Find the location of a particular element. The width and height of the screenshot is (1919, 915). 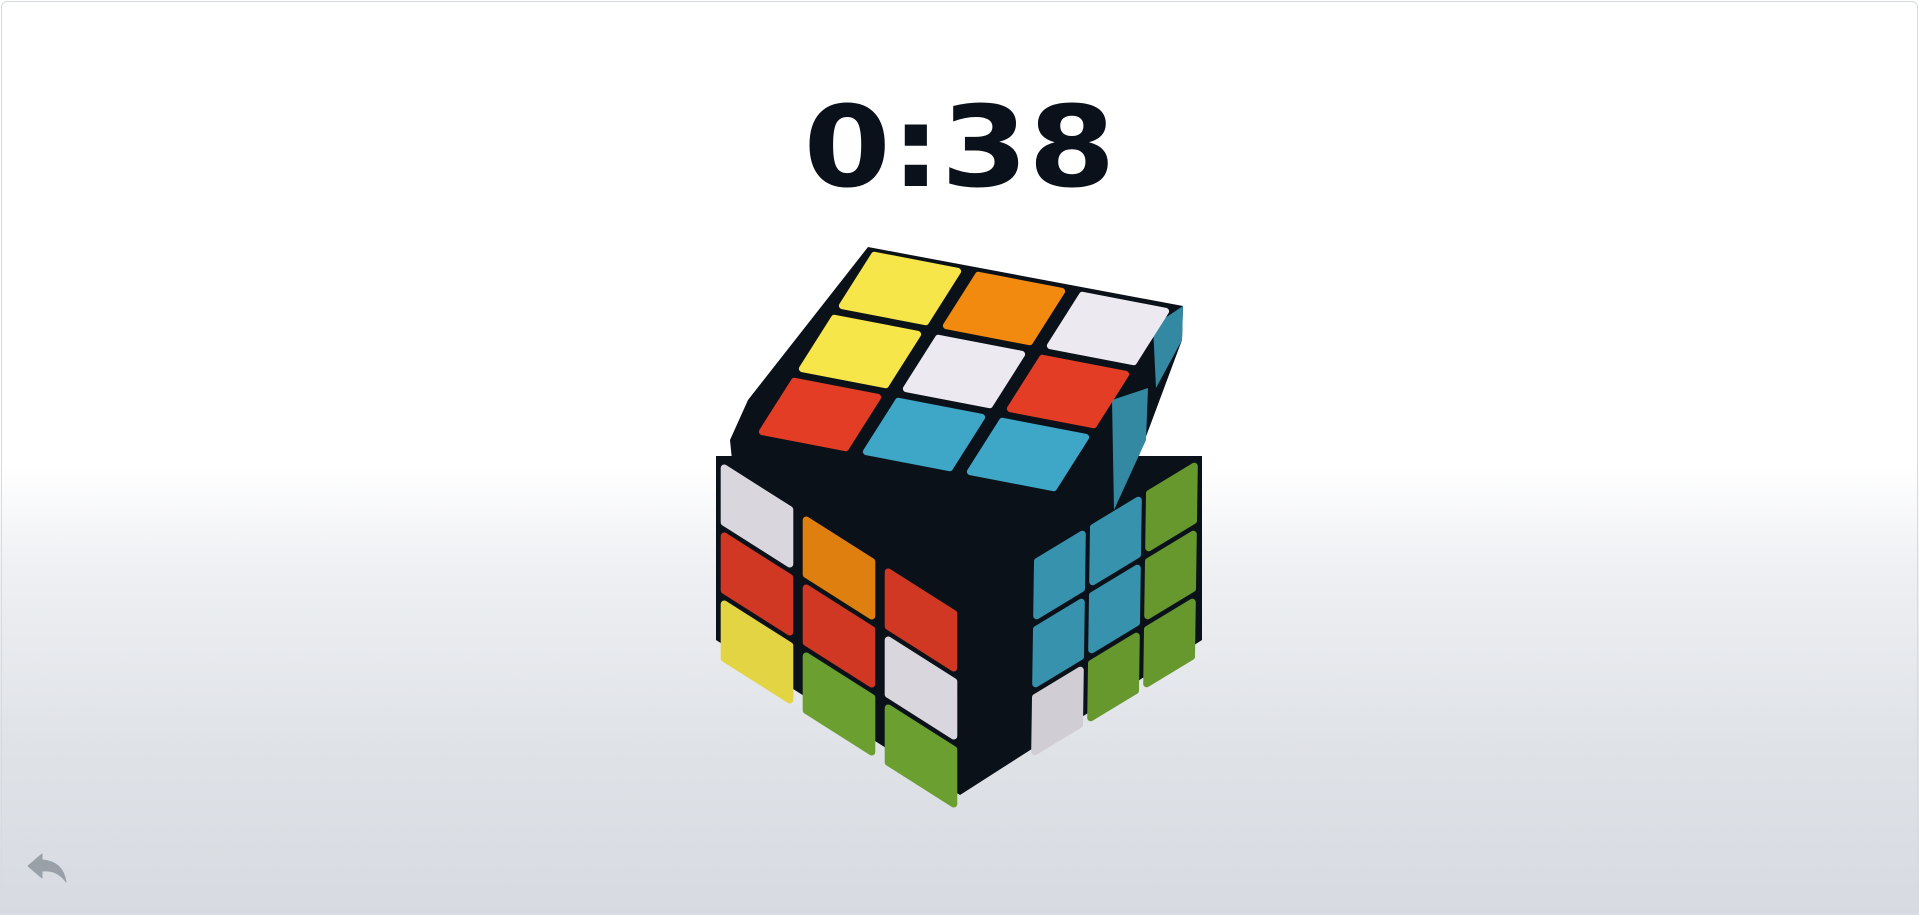

undo-button is located at coordinates (48, 868).